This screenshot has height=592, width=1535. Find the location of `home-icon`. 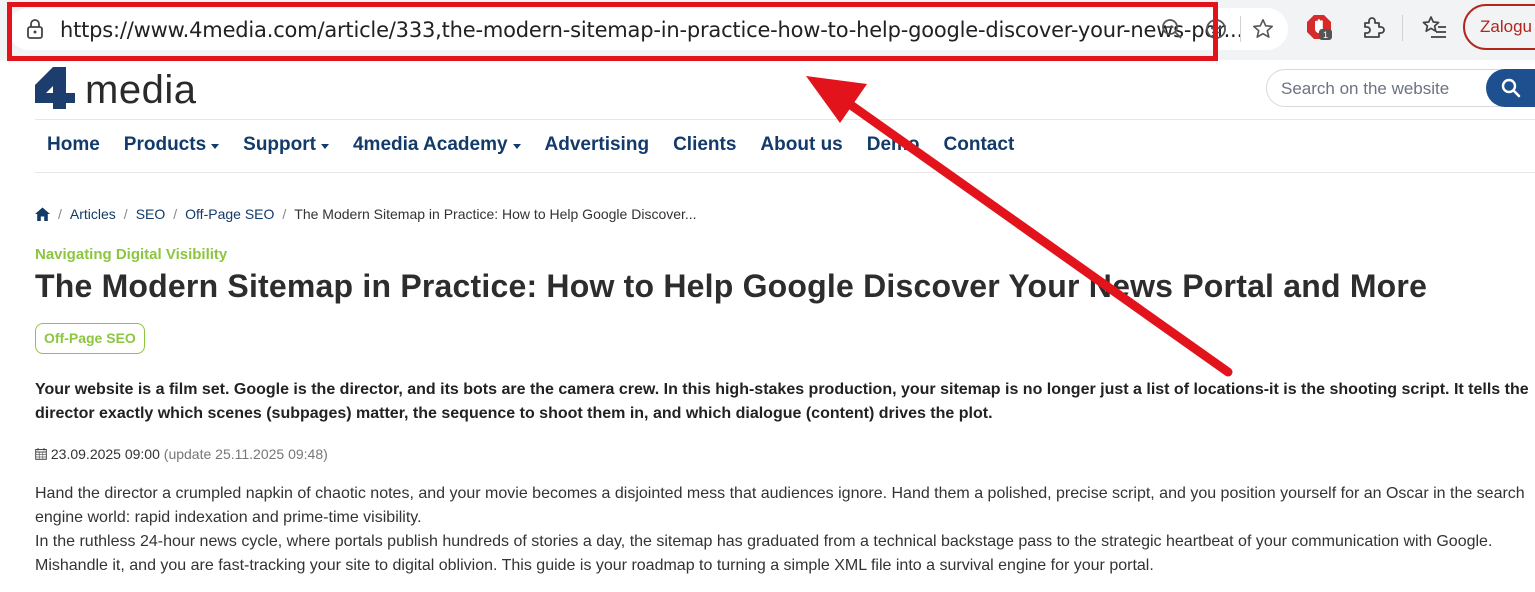

home-icon is located at coordinates (42, 214).